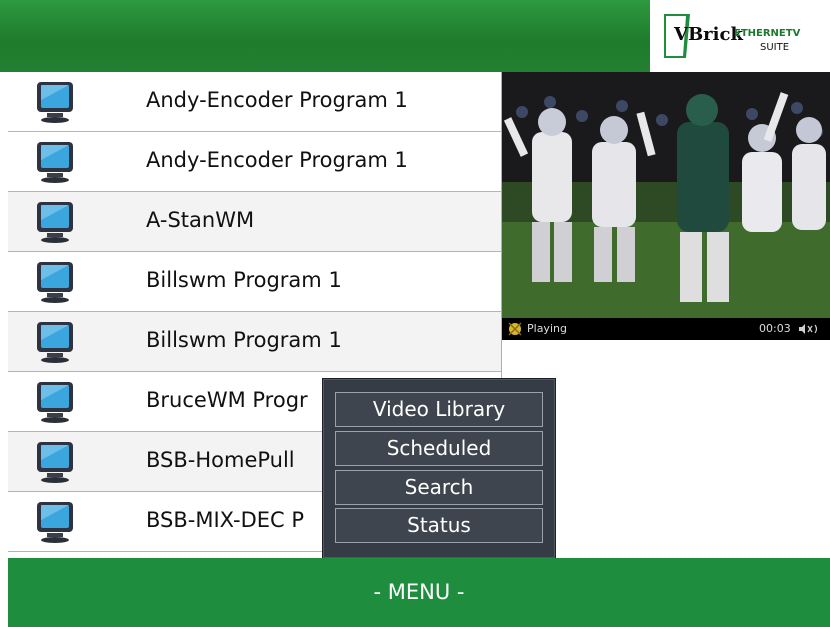 This screenshot has width=830, height=627. What do you see at coordinates (227, 400) in the screenshot?
I see `program-name: BruceWM Progr` at bounding box center [227, 400].